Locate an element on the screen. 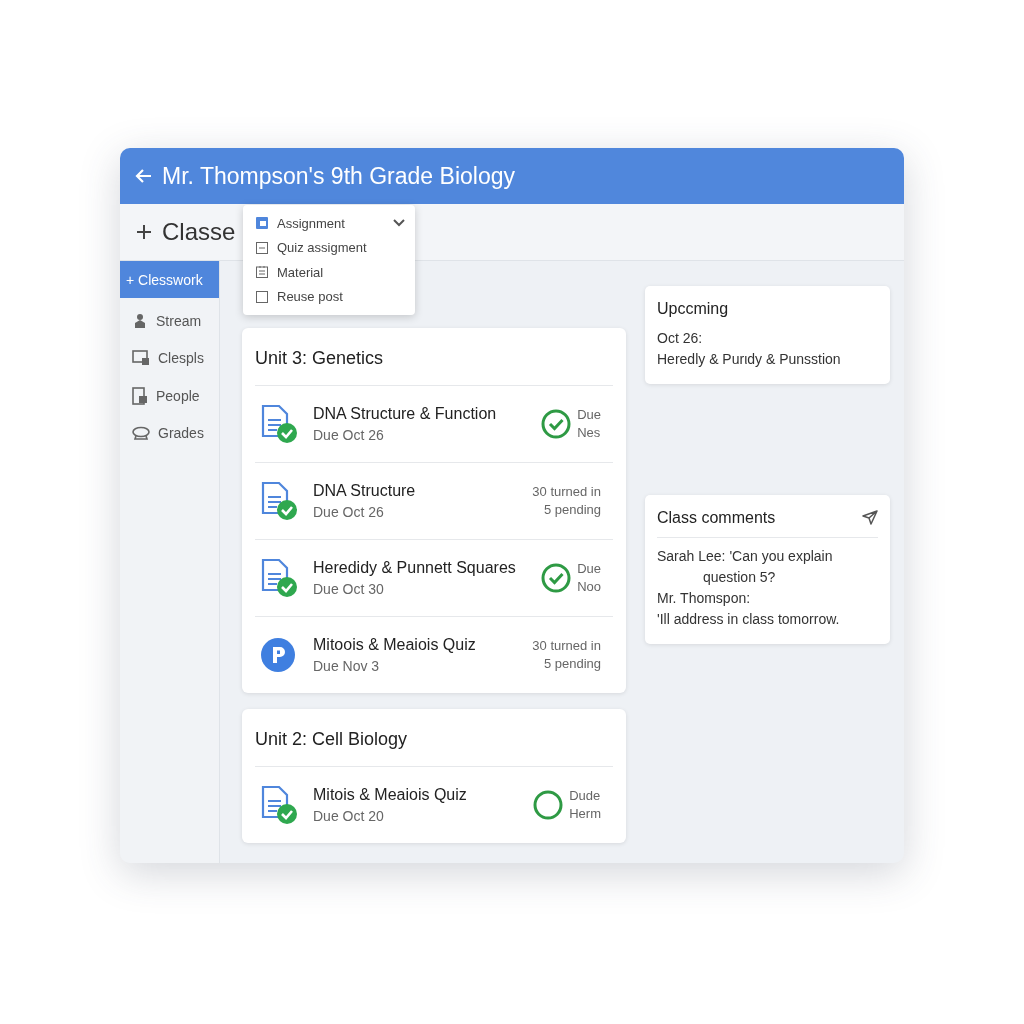 The image size is (1024, 1024). status-text: Dude Herm is located at coordinates (585, 805).